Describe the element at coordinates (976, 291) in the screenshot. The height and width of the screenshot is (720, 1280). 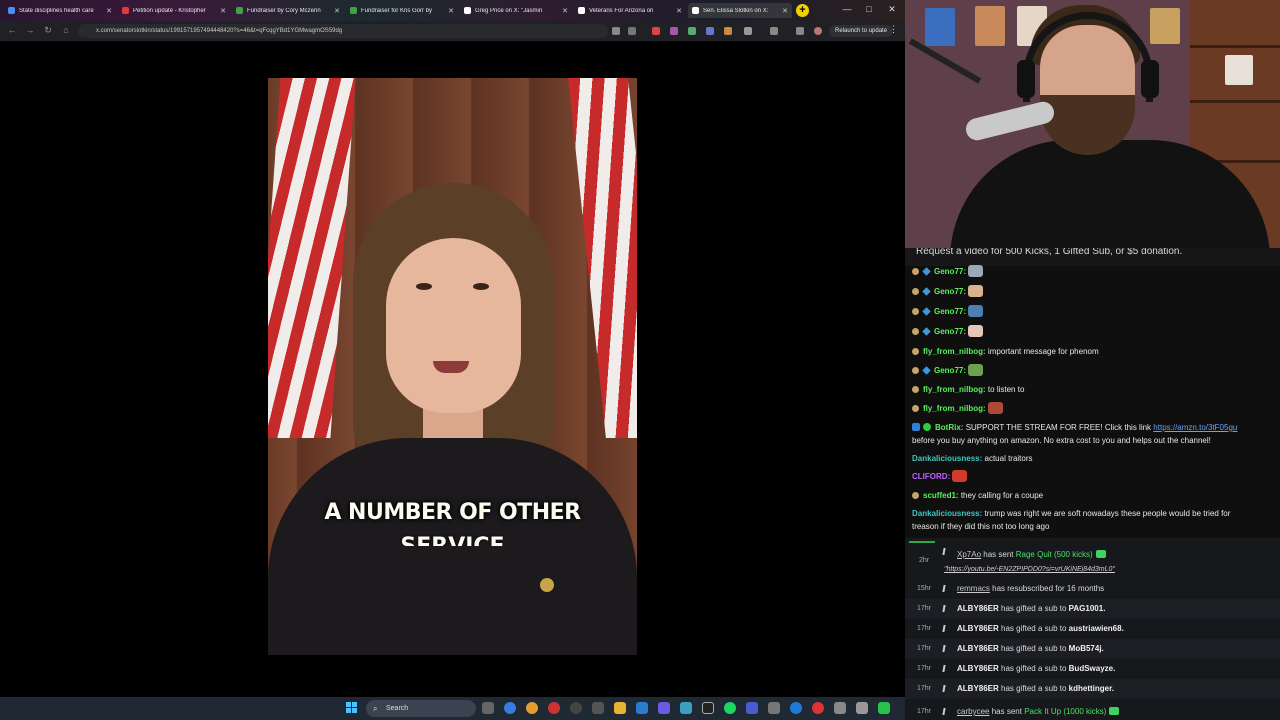
I see `emote-icon` at that location.